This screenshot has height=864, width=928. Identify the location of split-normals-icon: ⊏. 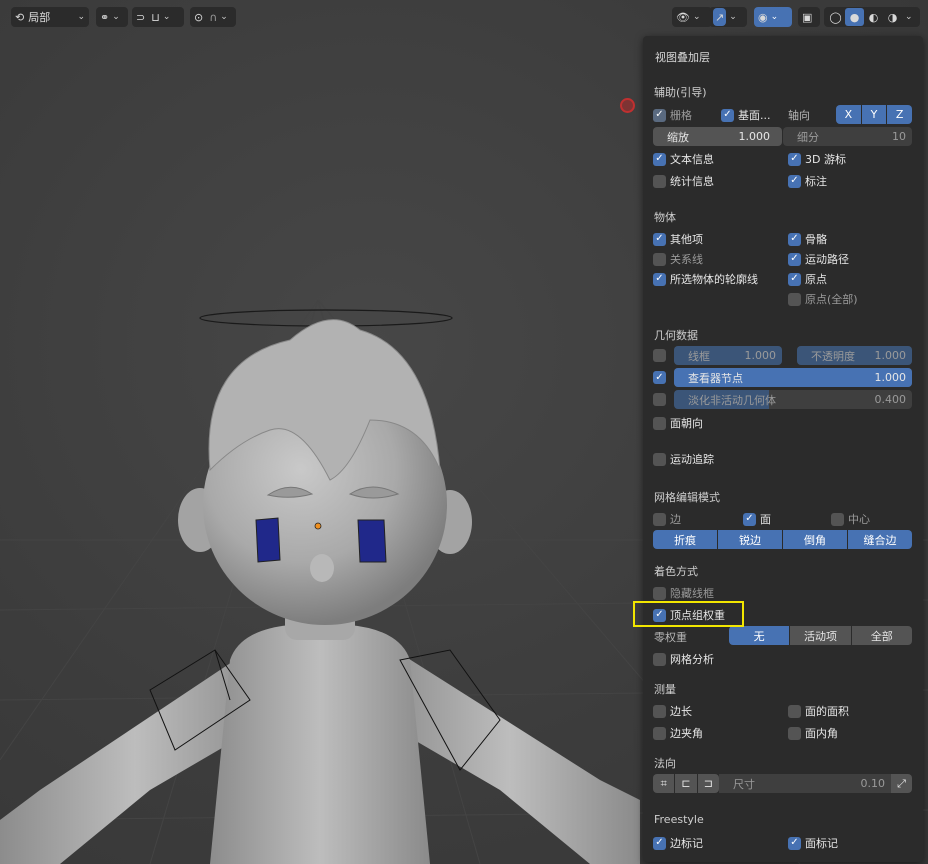
(686, 783).